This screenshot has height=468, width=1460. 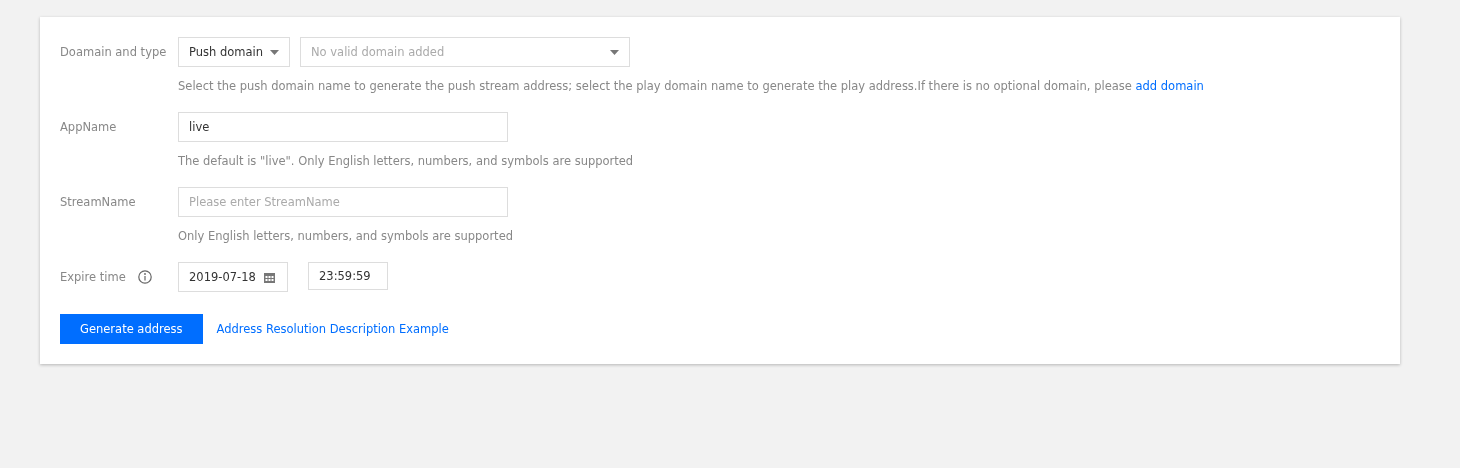 I want to click on time-input: 23:59:59, so click(x=348, y=276).